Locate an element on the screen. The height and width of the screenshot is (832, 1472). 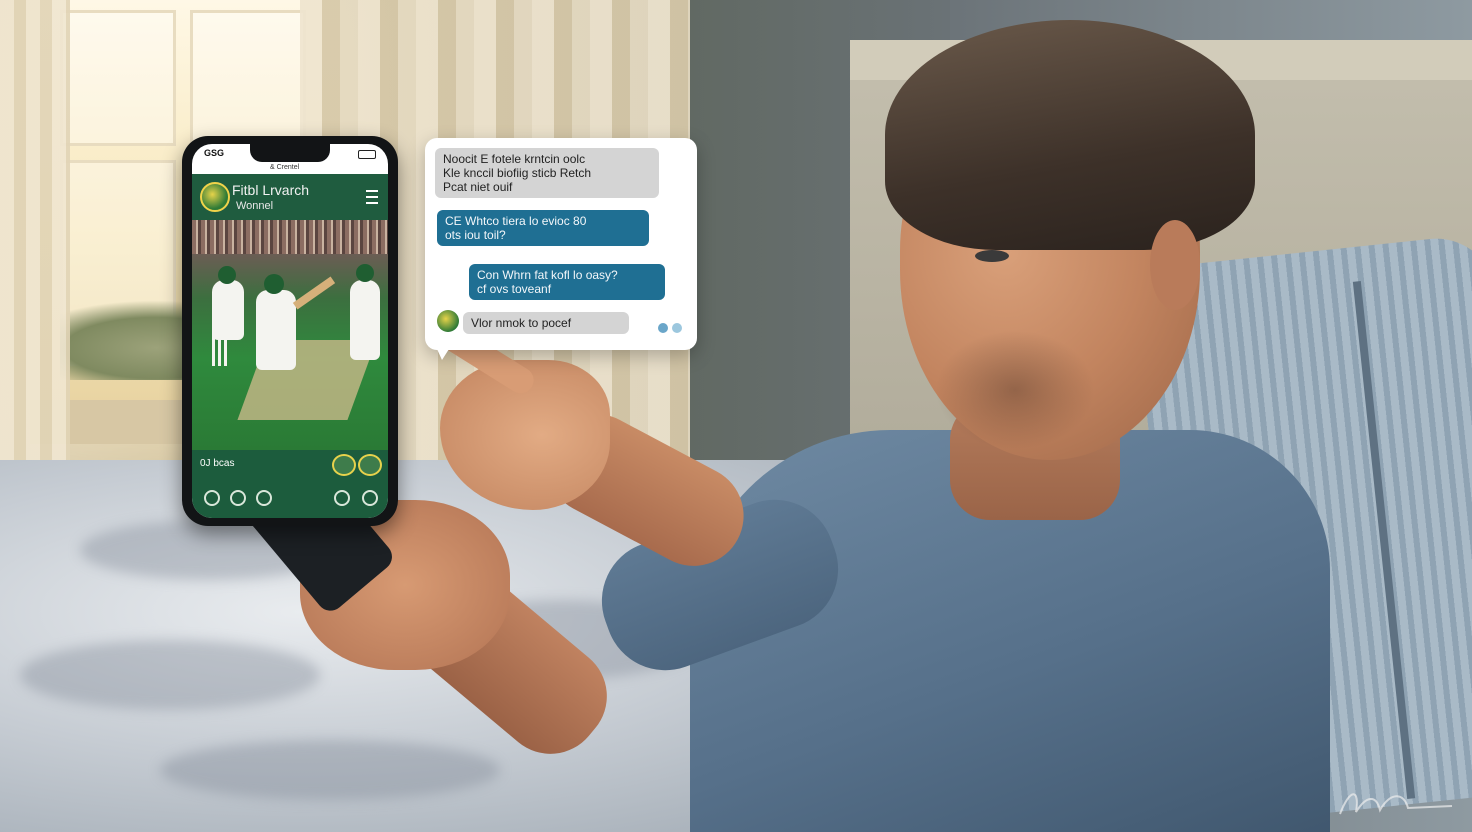
man-stubble is located at coordinates (1015, 390).